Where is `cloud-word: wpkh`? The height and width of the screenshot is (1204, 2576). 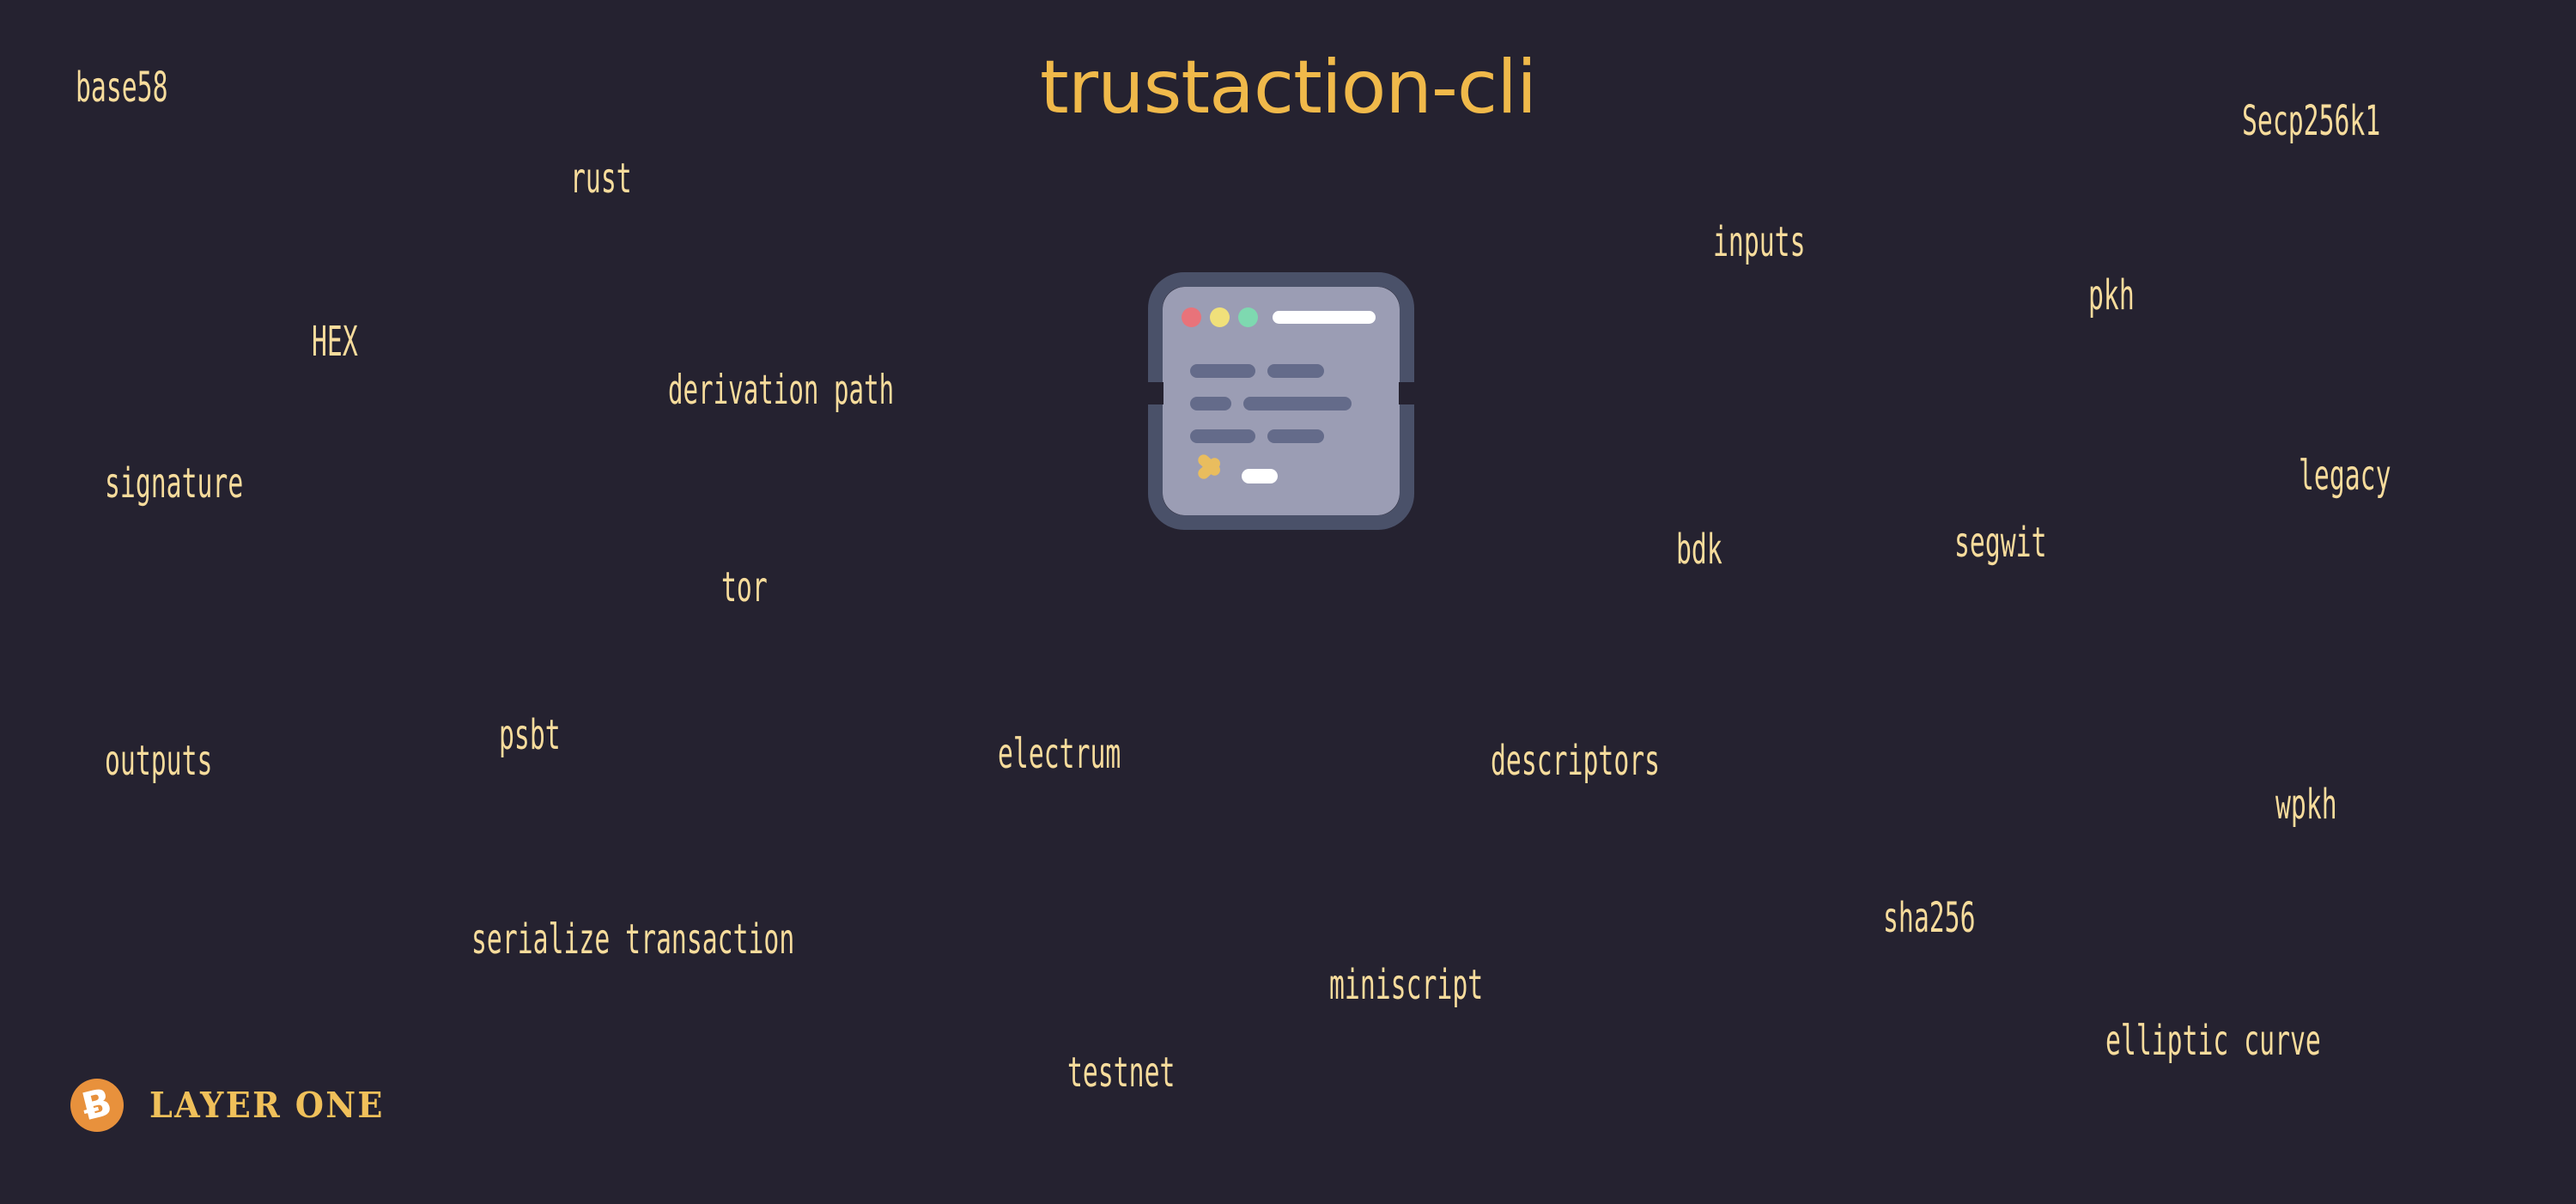 cloud-word: wpkh is located at coordinates (2306, 805).